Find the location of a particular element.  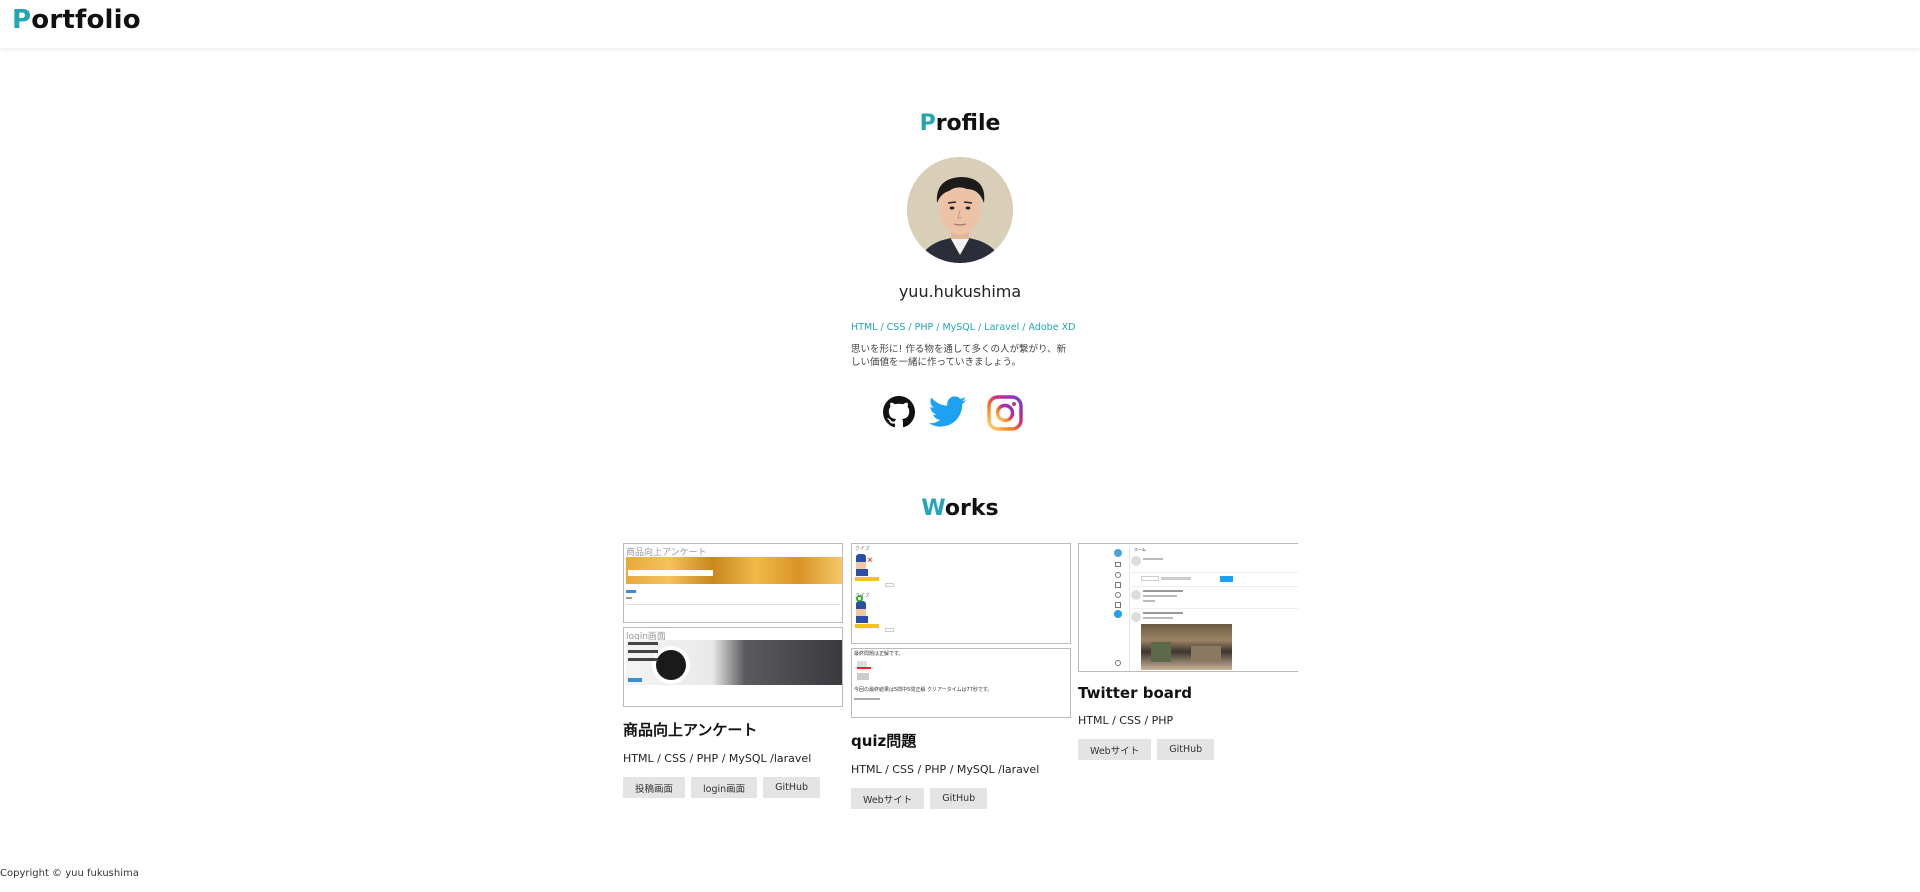

avatar-portrait is located at coordinates (960, 210).